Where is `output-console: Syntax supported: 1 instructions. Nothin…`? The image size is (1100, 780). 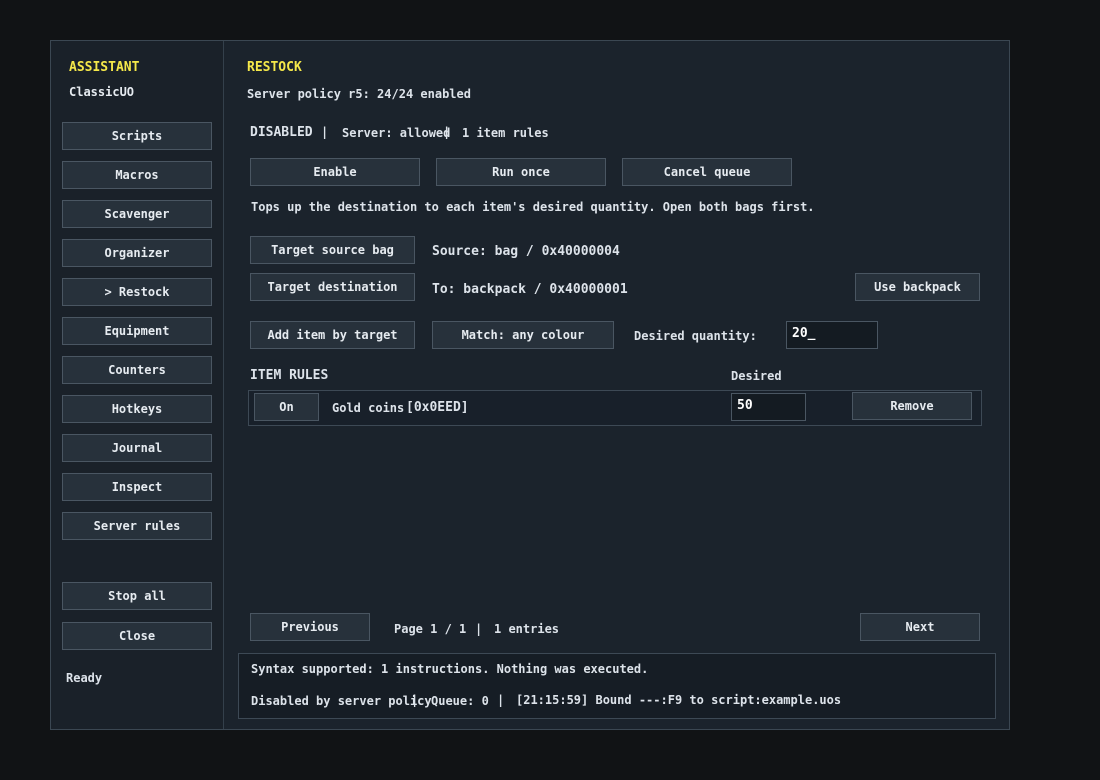
output-console: Syntax supported: 1 instructions. Nothin… is located at coordinates (617, 686).